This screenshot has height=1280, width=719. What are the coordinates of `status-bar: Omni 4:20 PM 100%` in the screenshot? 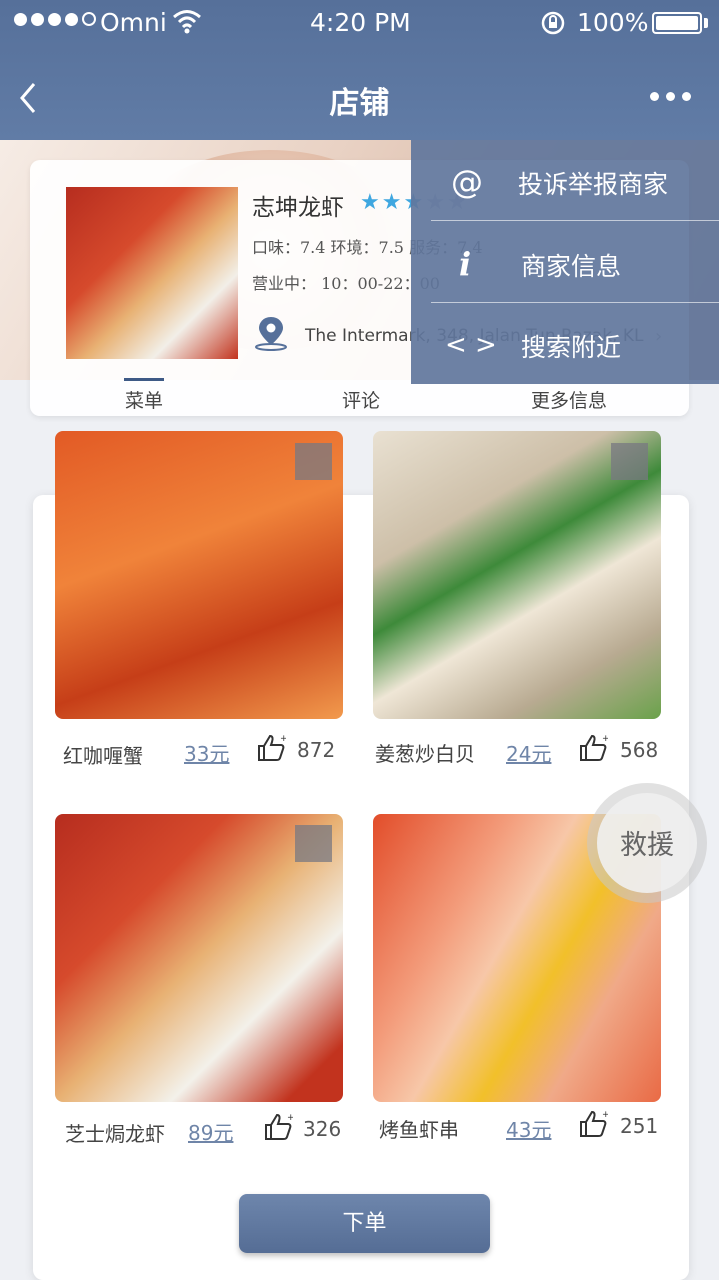 It's located at (359, 24).